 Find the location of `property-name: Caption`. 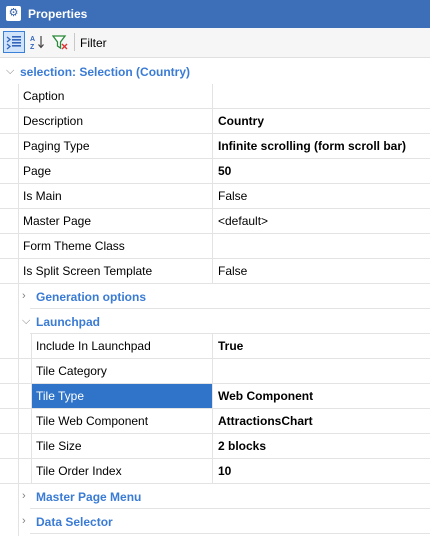

property-name: Caption is located at coordinates (44, 96).